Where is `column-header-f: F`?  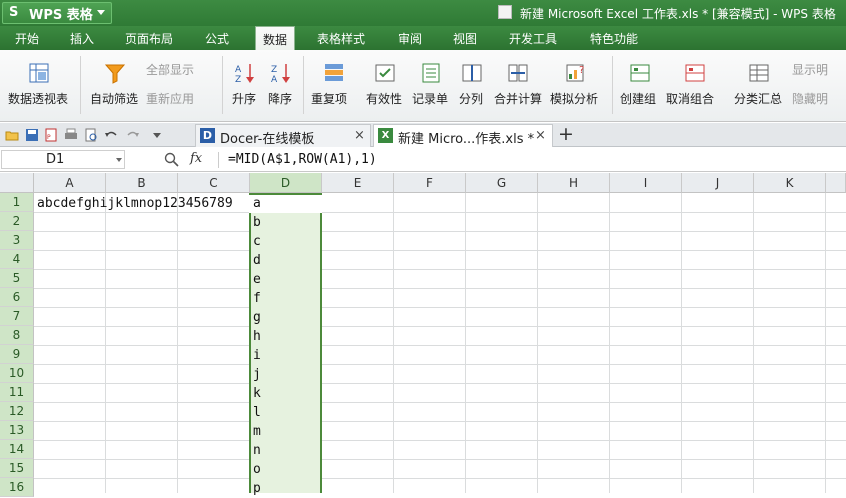 column-header-f: F is located at coordinates (430, 183).